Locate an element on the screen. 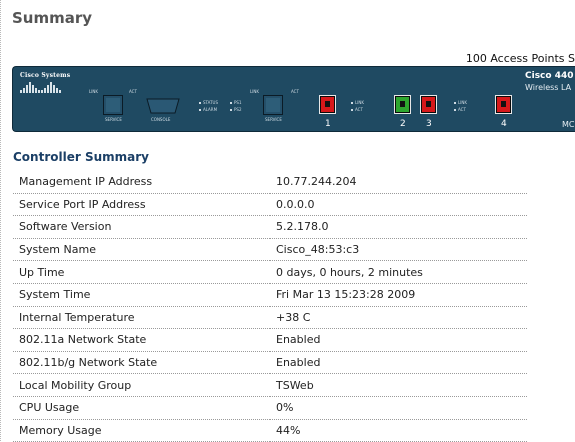 The height and width of the screenshot is (442, 575). access-point-capacity: 100 Access Points S is located at coordinates (520, 58).